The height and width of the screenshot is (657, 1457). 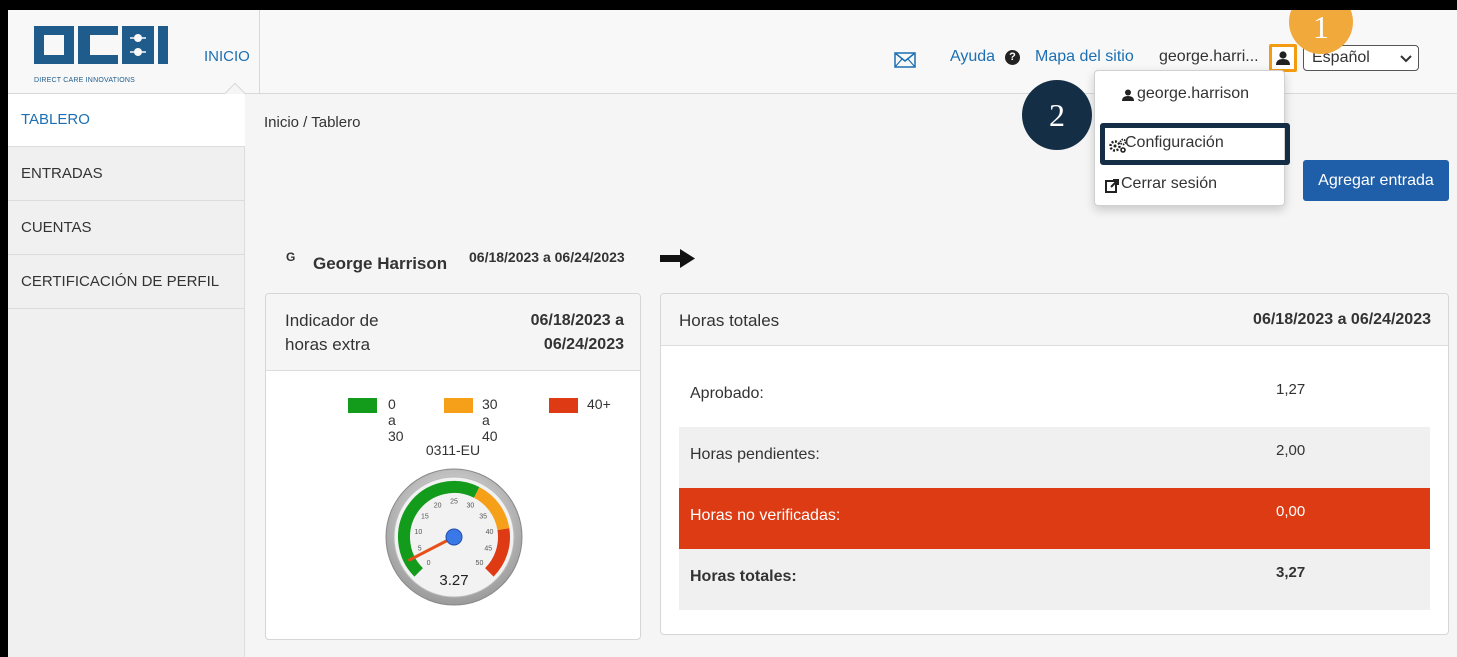 I want to click on logo-caption: DIRECT CARE INNOVATIONS, so click(x=85, y=80).